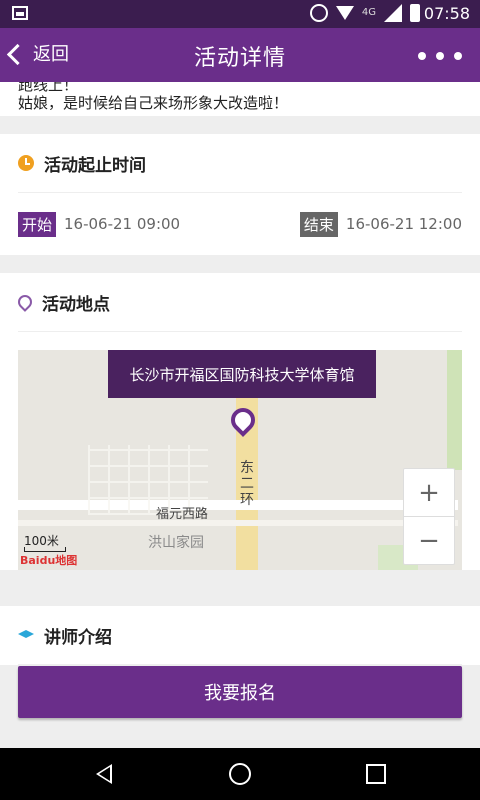  Describe the element at coordinates (368, 12) in the screenshot. I see `network-type: 4G` at that location.